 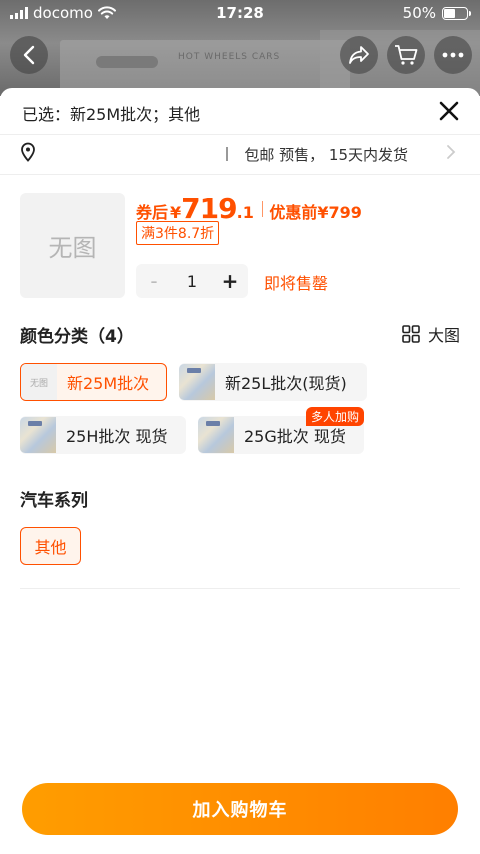 I want to click on big-view-label: 大图, so click(x=443, y=335).